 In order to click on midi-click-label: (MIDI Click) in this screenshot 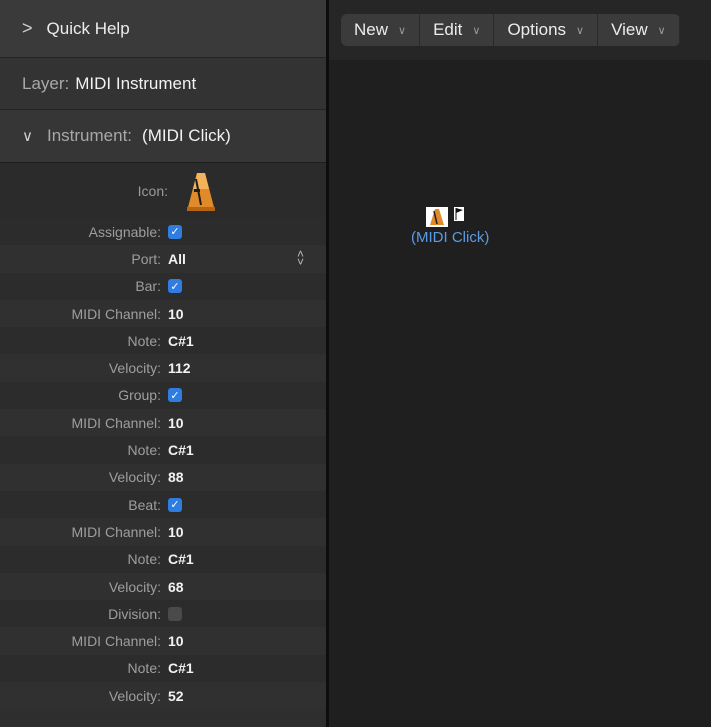, I will do `click(450, 237)`.